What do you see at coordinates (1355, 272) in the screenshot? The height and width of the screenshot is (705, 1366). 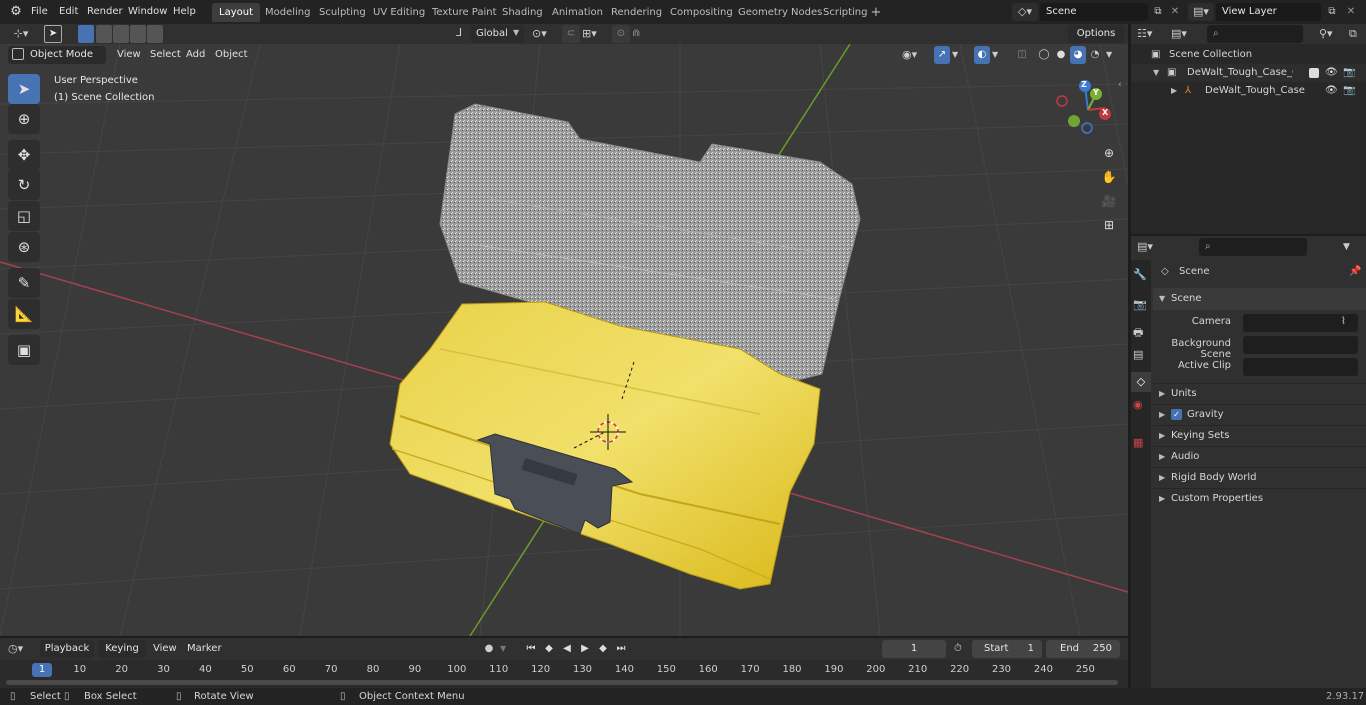 I see `pin-icon: 📌` at bounding box center [1355, 272].